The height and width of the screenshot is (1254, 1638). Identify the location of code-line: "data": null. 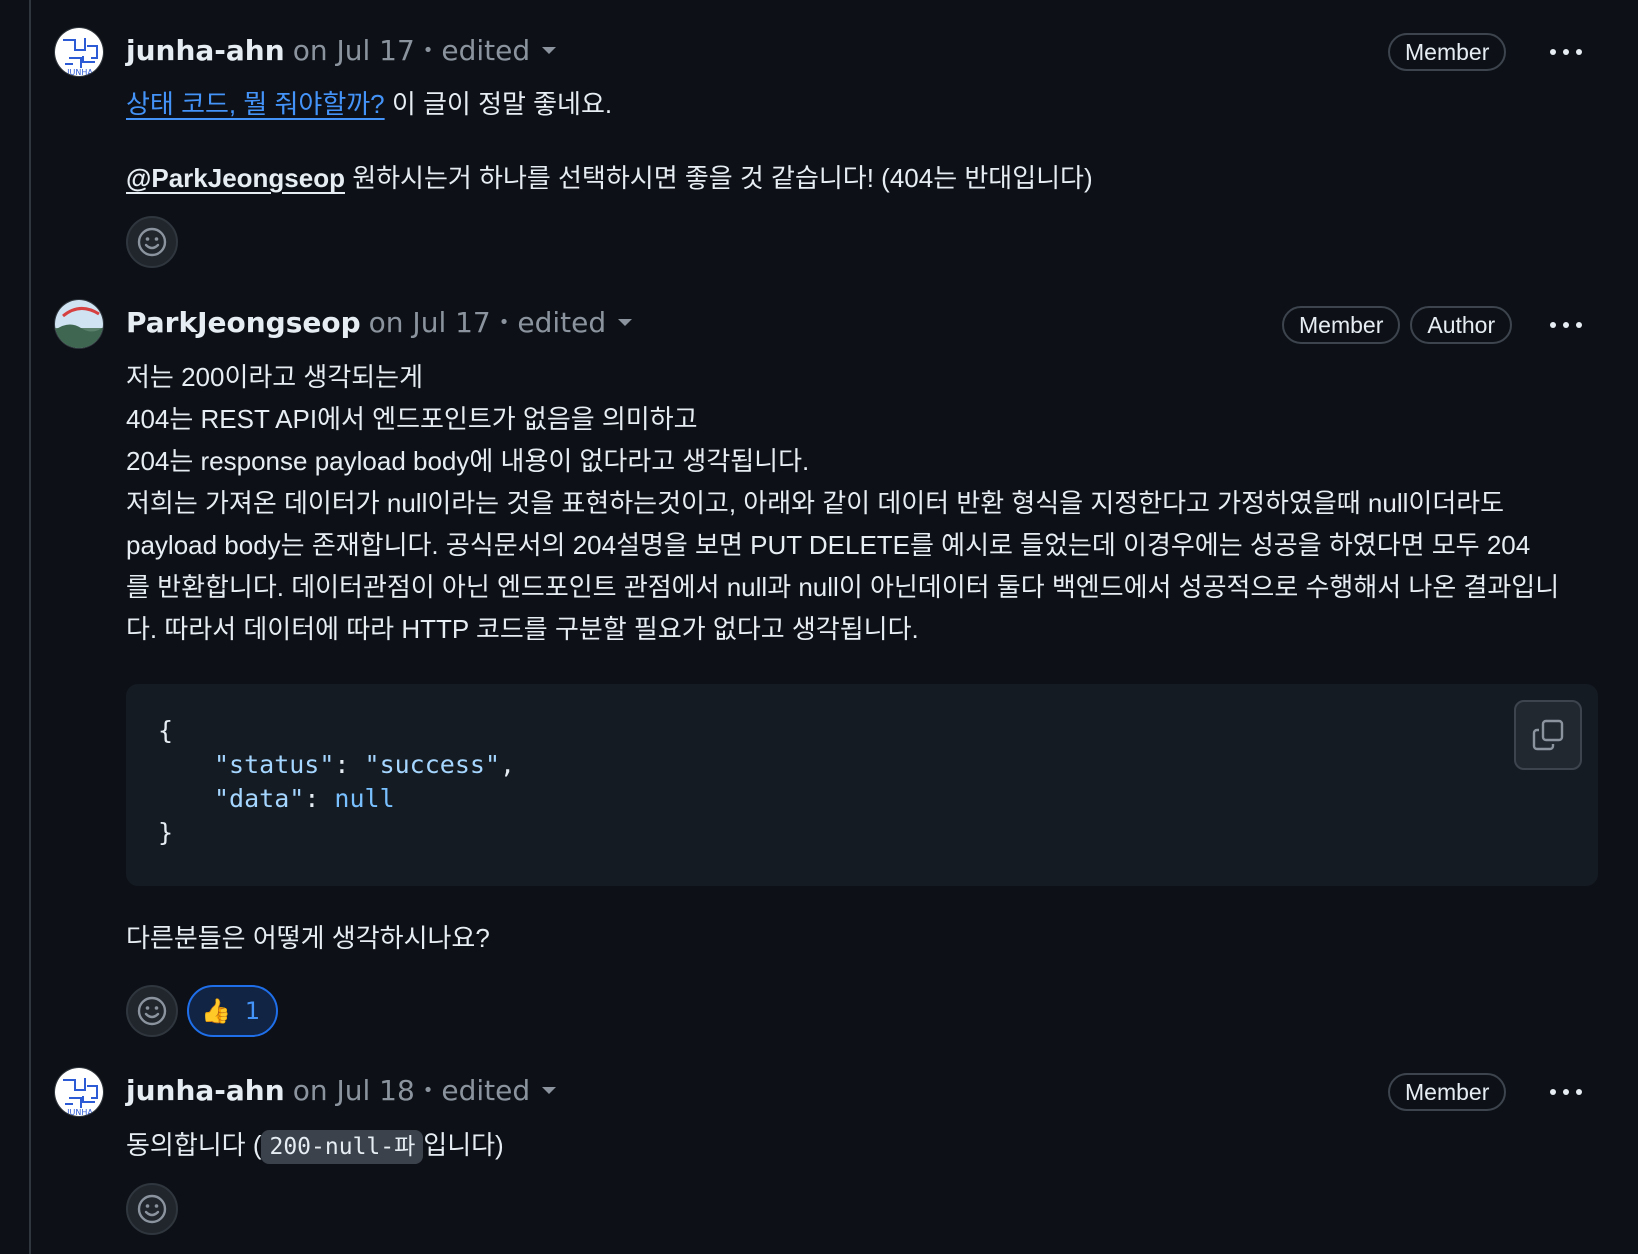
(304, 798).